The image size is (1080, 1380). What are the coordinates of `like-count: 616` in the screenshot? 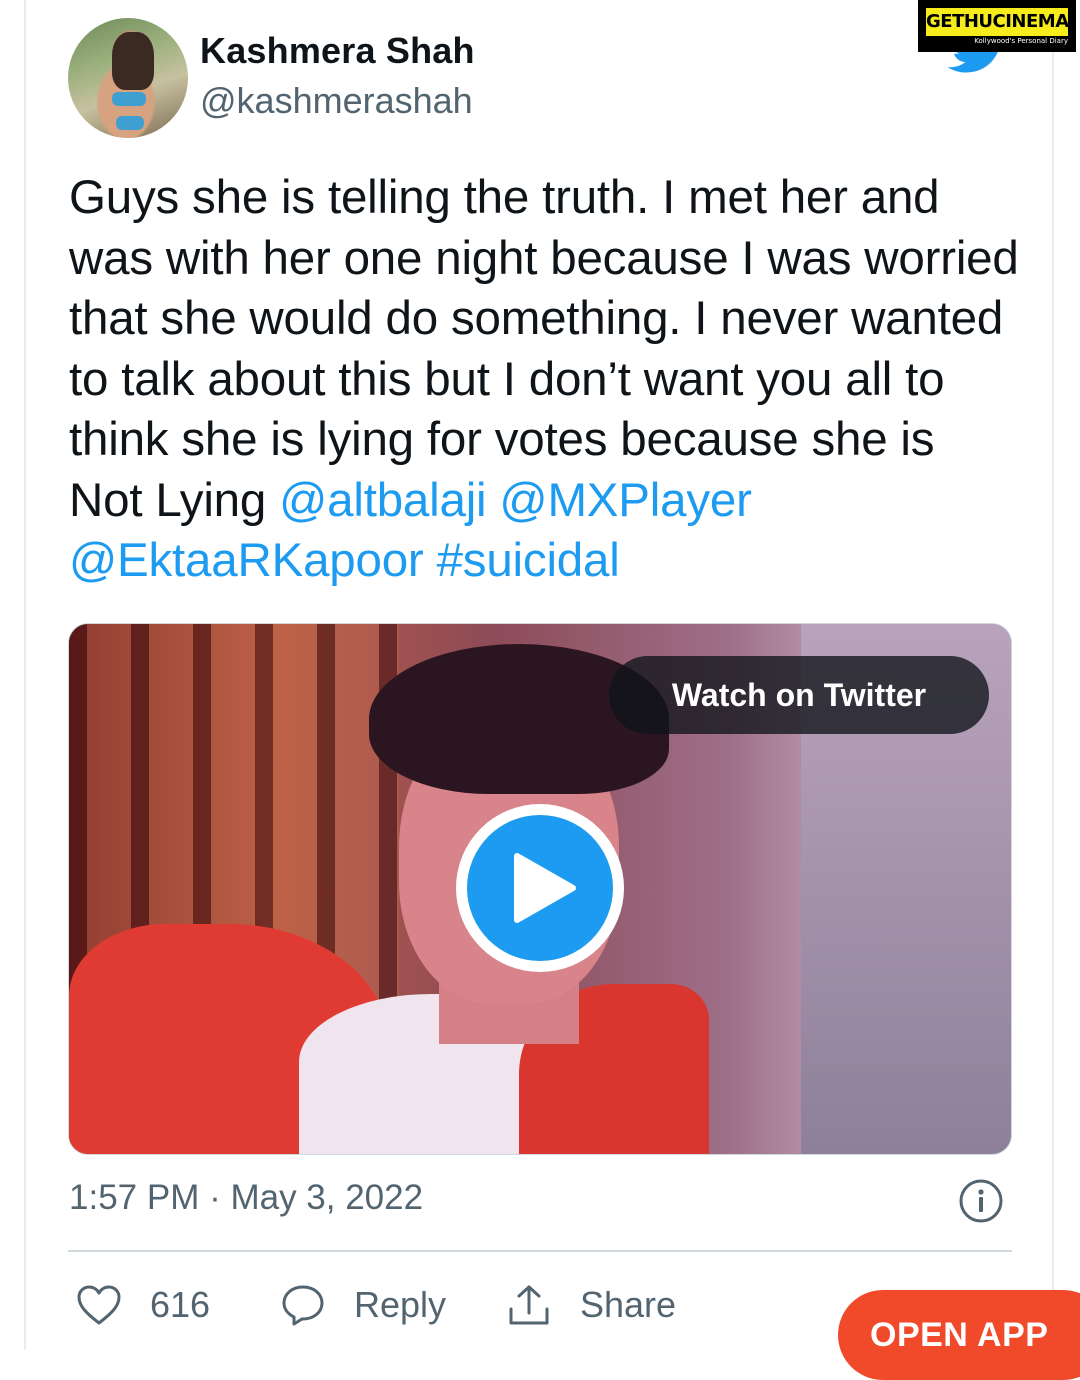 It's located at (180, 1304).